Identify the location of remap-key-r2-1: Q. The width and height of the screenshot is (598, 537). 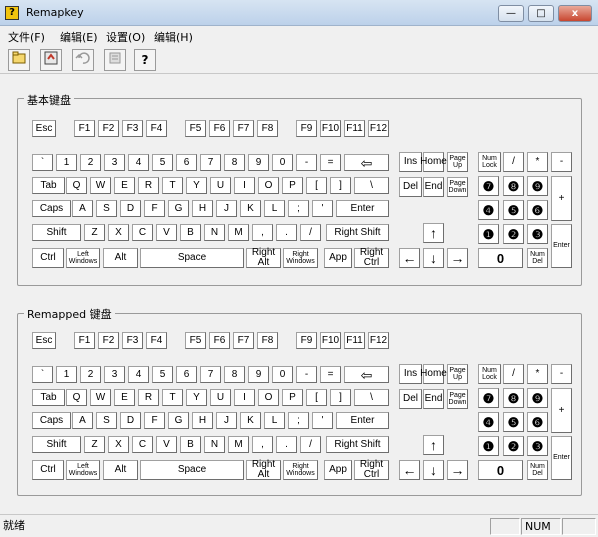
(76, 397).